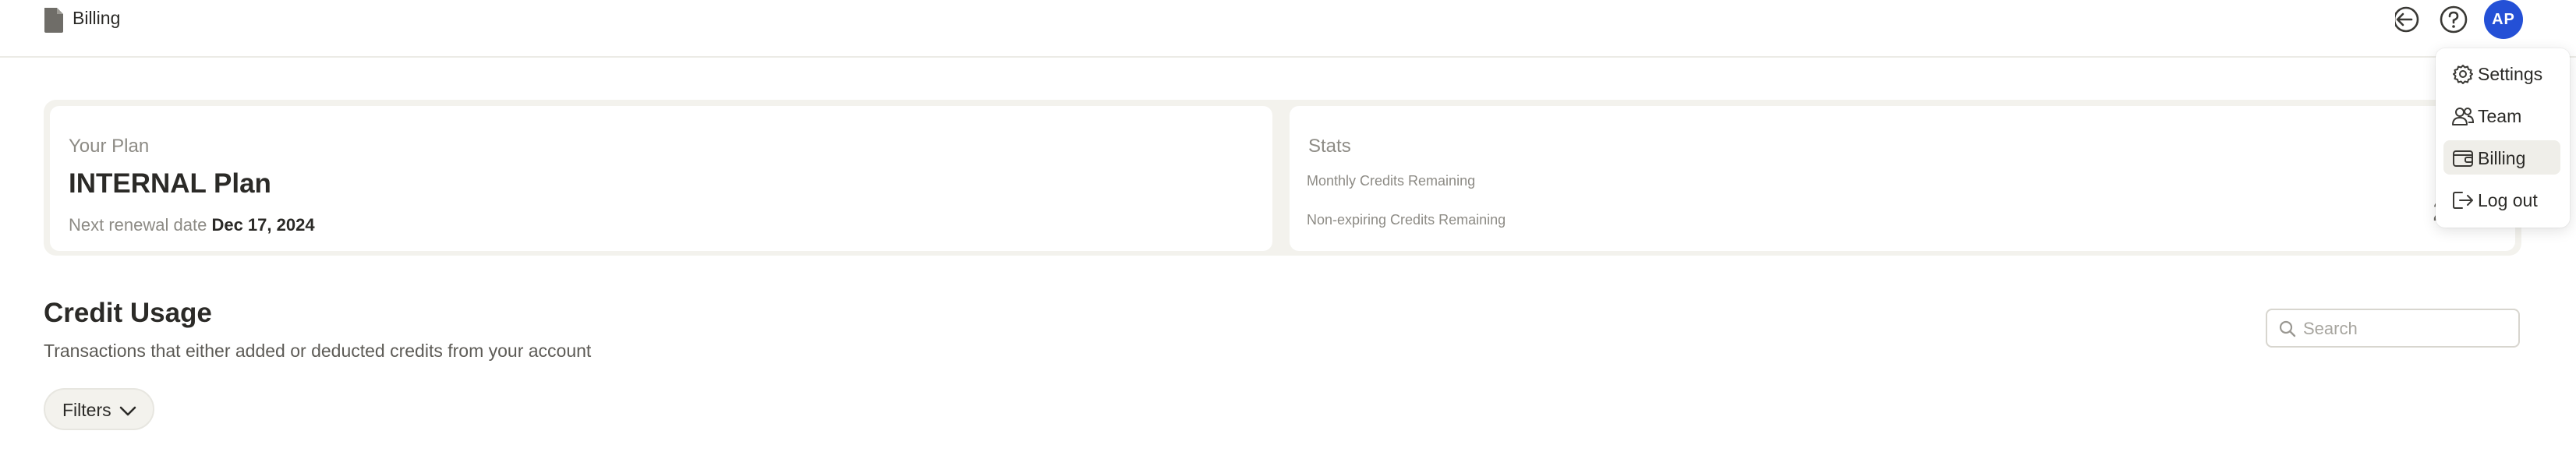  Describe the element at coordinates (138, 225) in the screenshot. I see `renewal-label: Next renewal date` at that location.